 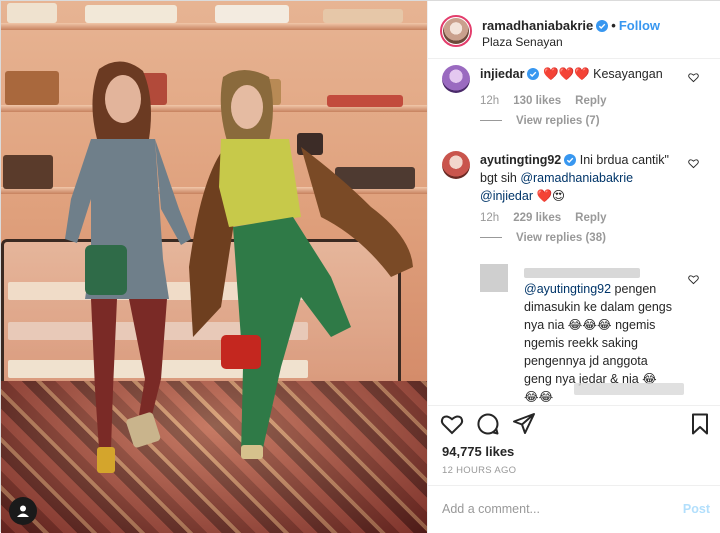 What do you see at coordinates (635, 325) in the screenshot?
I see `reply-text: ngemis` at bounding box center [635, 325].